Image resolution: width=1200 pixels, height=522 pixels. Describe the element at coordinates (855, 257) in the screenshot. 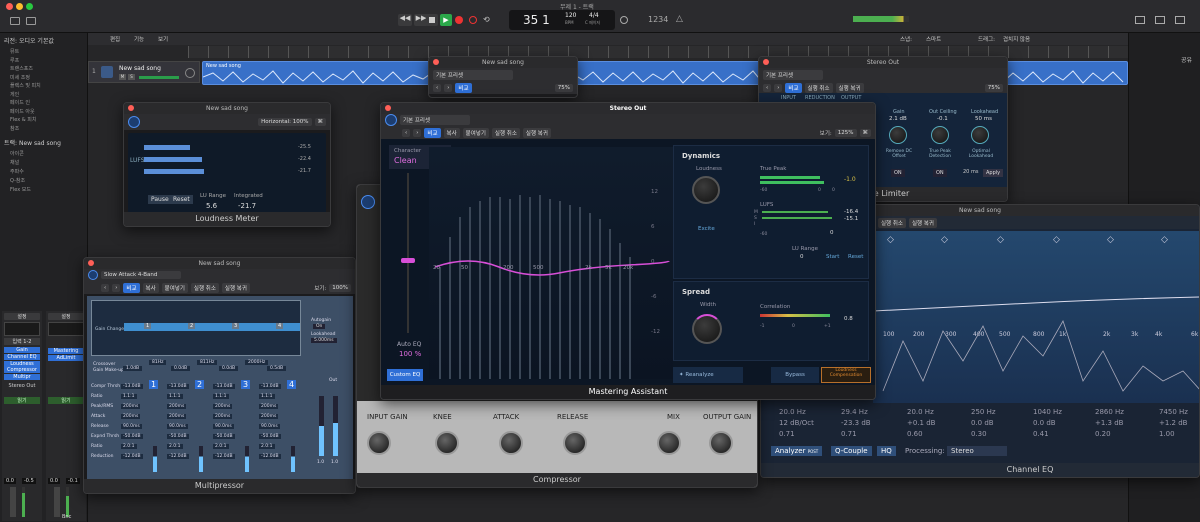

I see `reset-button: Reset` at that location.